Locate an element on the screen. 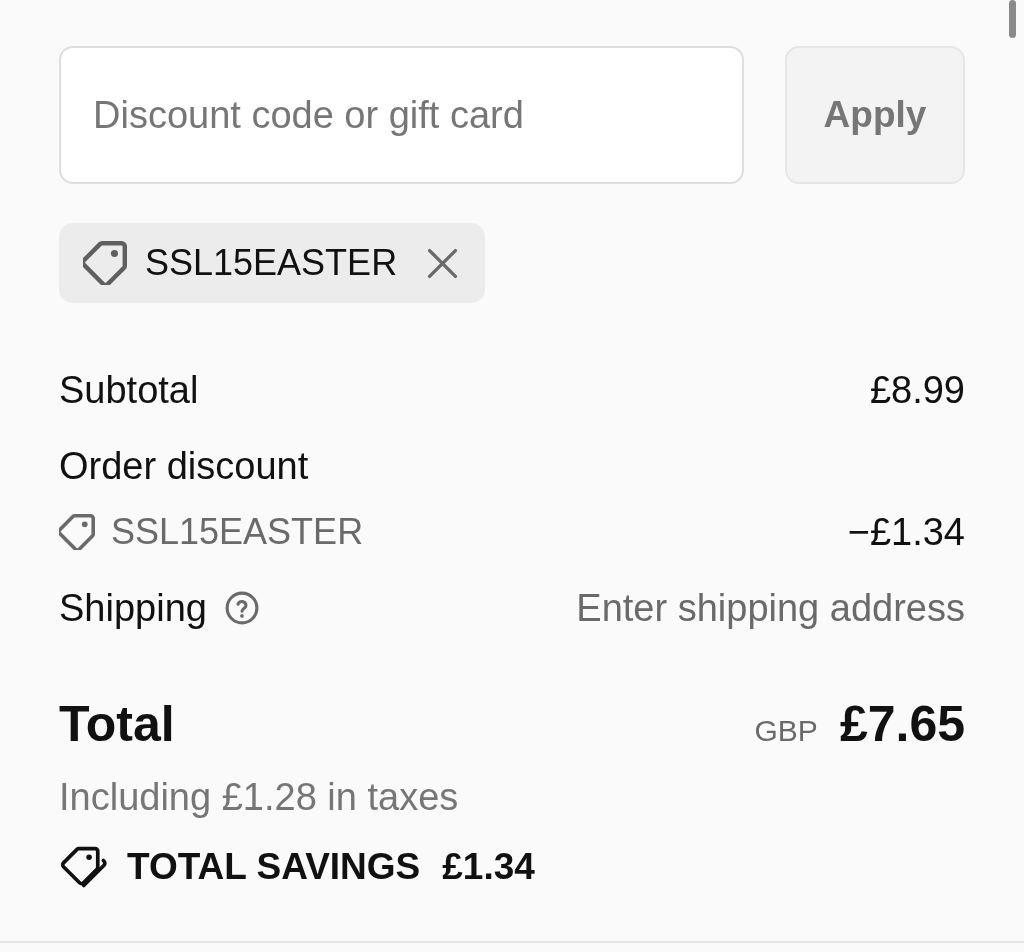  total-label: Total is located at coordinates (117, 724).